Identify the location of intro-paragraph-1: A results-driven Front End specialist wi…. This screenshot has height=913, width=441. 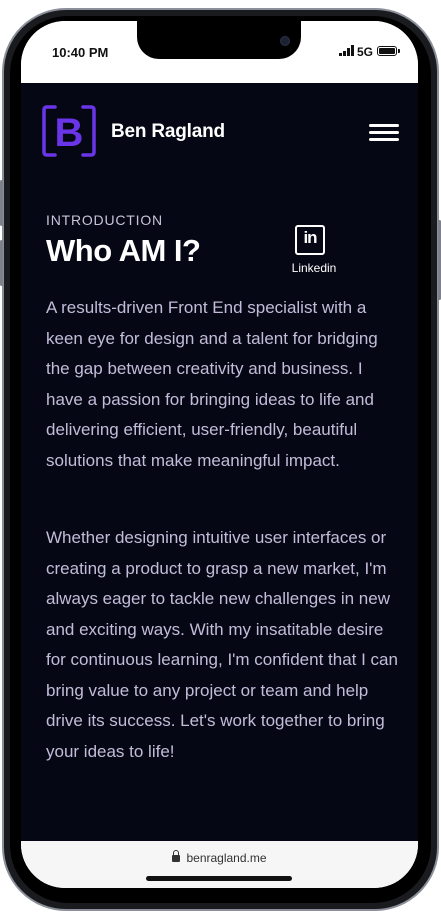
(212, 384).